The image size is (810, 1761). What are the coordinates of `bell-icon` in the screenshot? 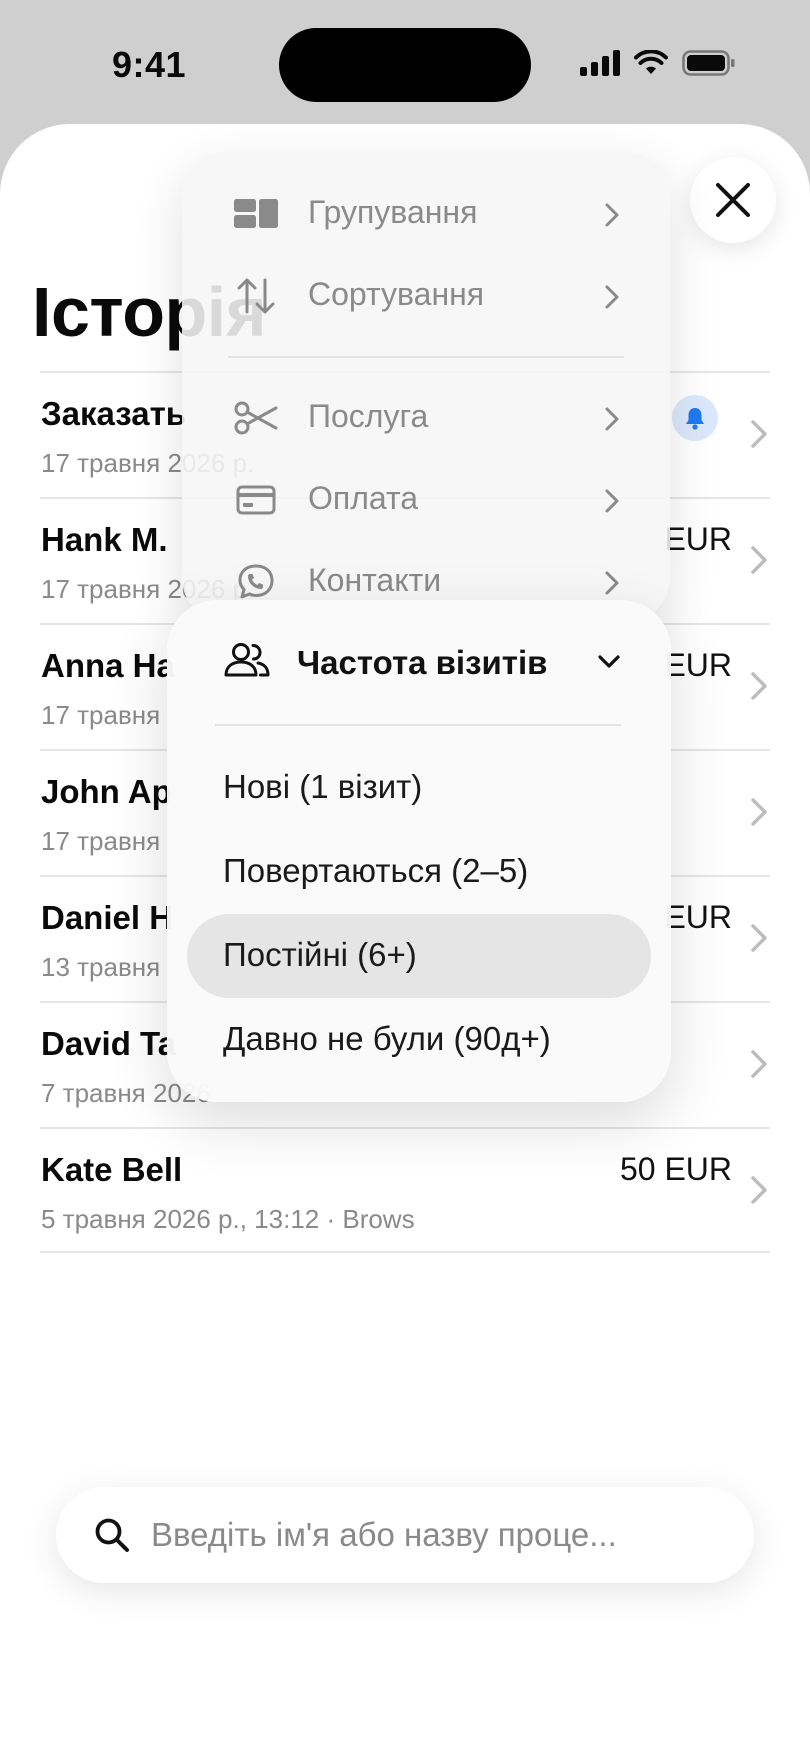 It's located at (695, 419).